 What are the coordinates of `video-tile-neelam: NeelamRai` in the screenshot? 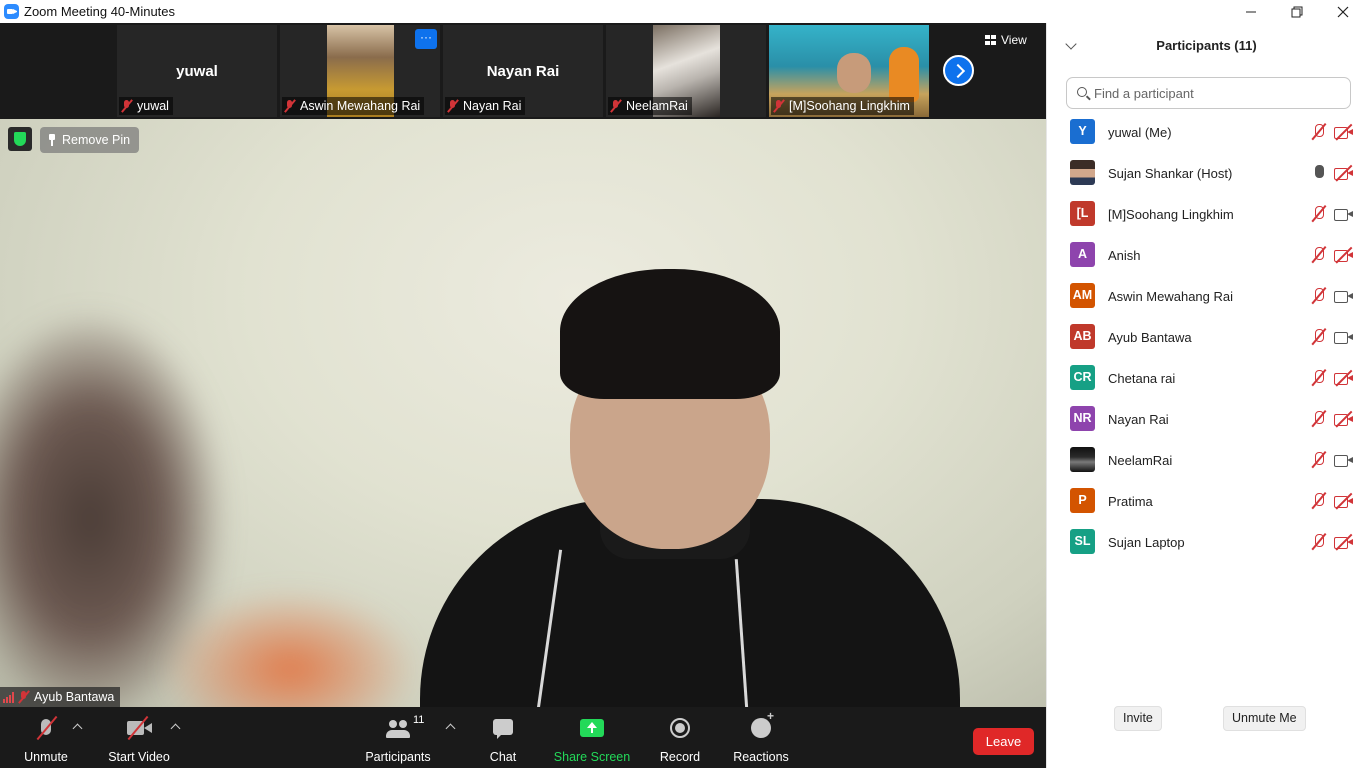 It's located at (686, 71).